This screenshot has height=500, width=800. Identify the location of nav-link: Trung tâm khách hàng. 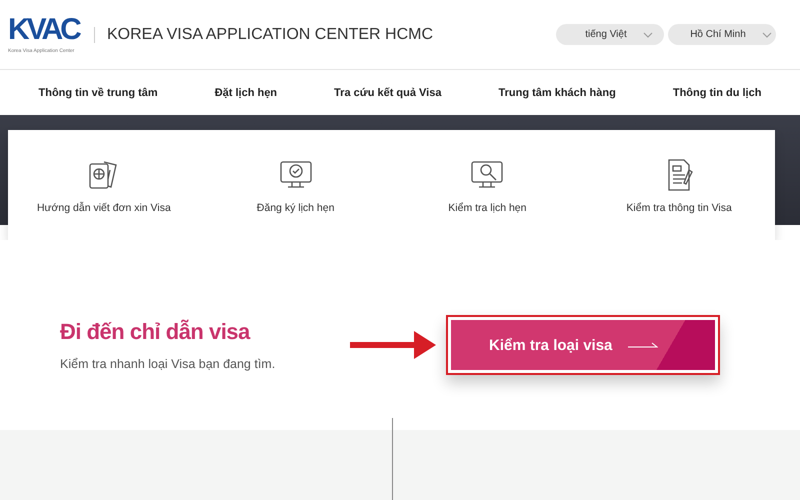
(557, 92).